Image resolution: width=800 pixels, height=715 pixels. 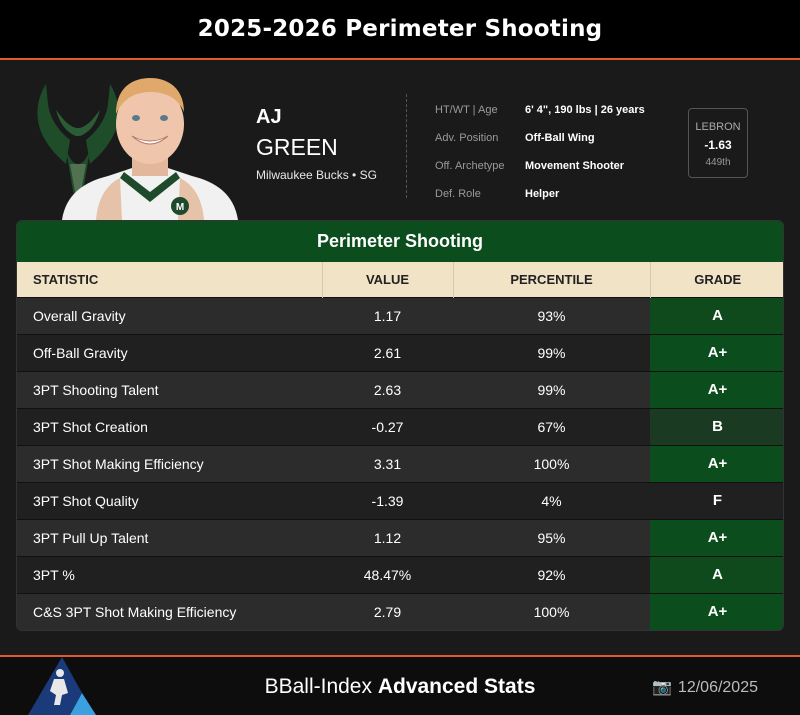 What do you see at coordinates (470, 166) in the screenshot?
I see `info-label: Off. Archetype` at bounding box center [470, 166].